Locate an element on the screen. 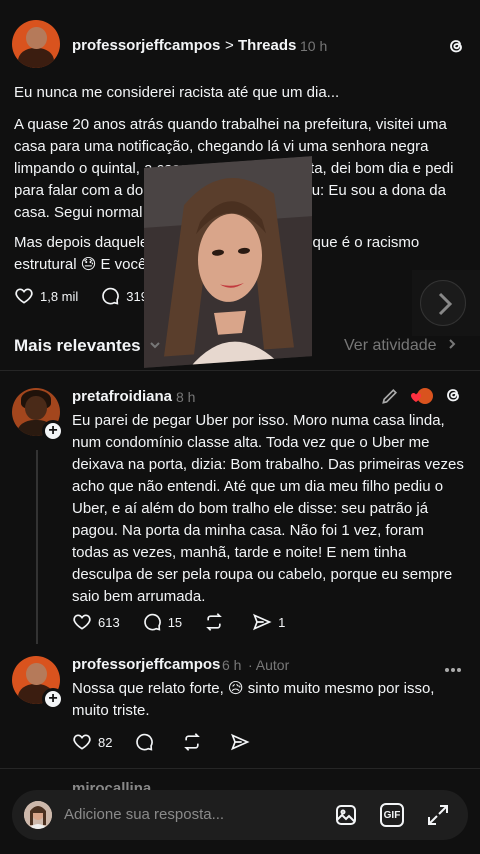 Image resolution: width=480 pixels, height=854 pixels. sort-dropdown: Mais relevantes is located at coordinates (87, 346).